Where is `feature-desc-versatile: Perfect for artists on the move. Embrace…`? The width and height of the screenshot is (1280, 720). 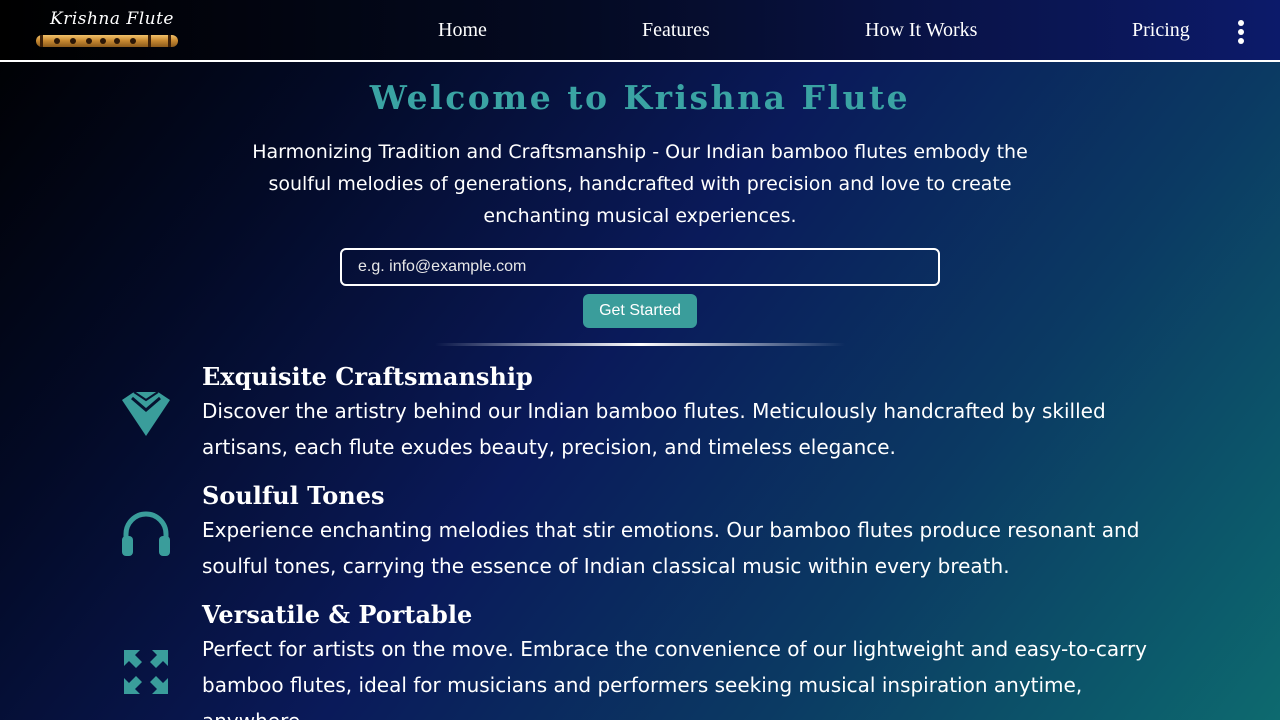 feature-desc-versatile: Perfect for artists on the move. Embrace… is located at coordinates (675, 678).